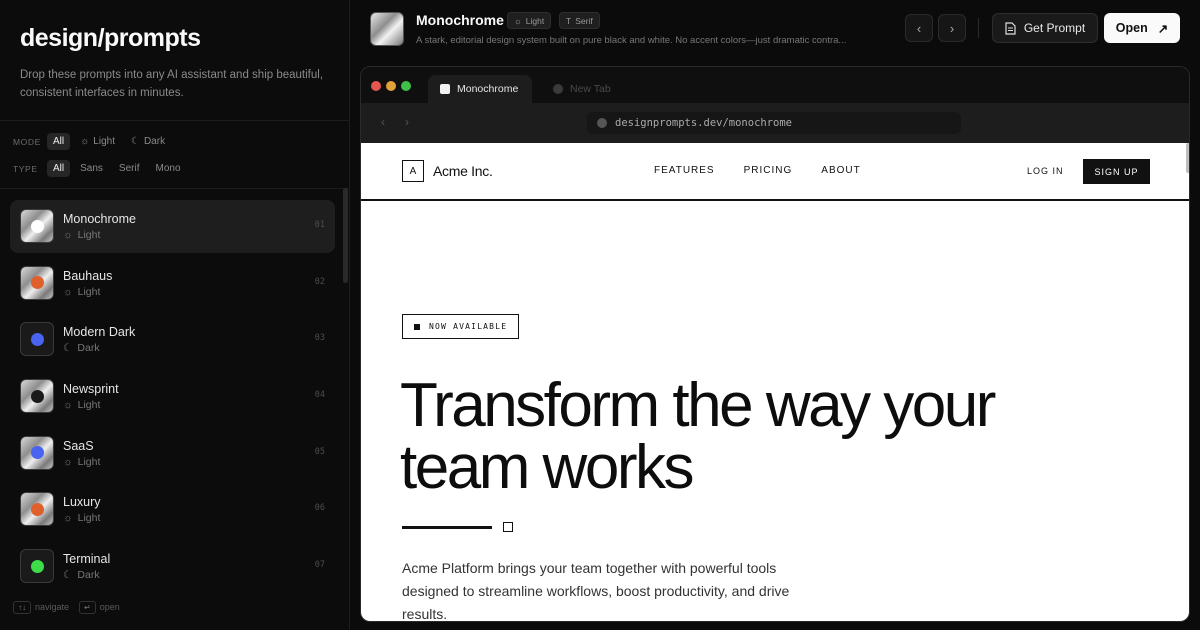 This screenshot has height=630, width=1200. I want to click on theme-name: Newsprint, so click(91, 389).